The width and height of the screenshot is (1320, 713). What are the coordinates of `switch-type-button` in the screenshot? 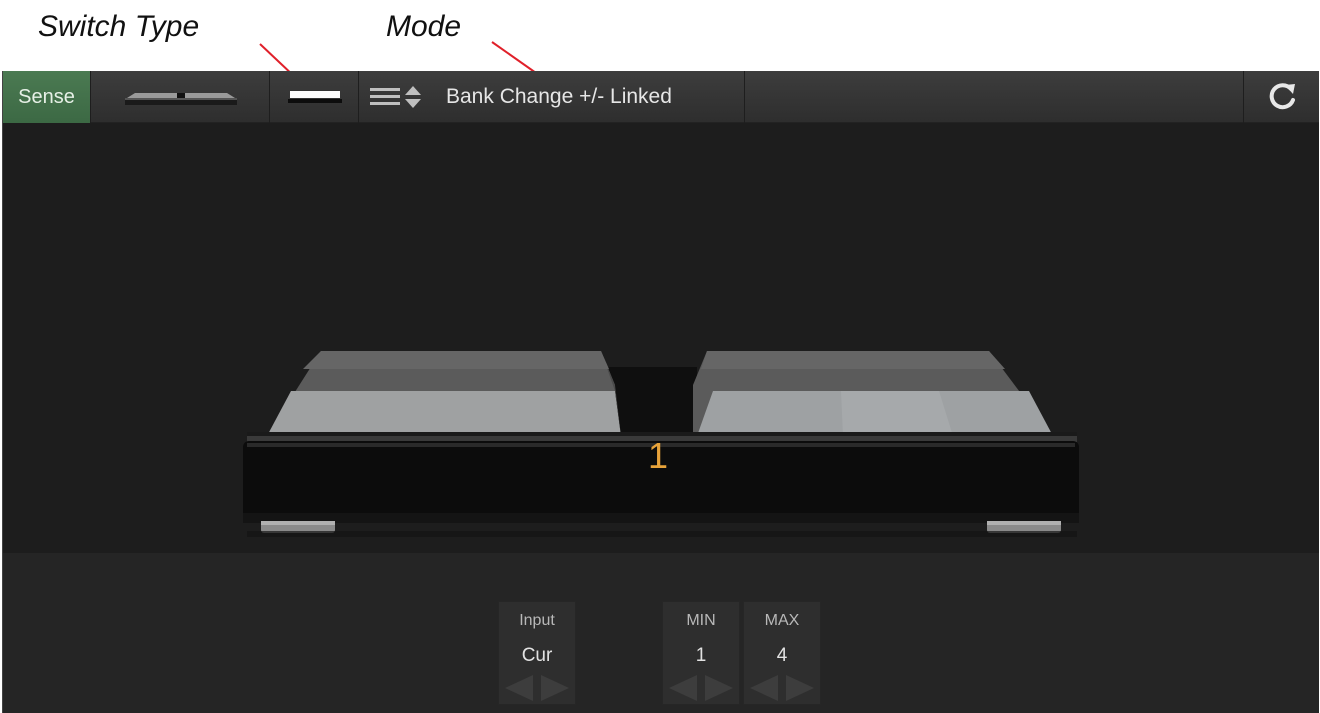 It's located at (315, 97).